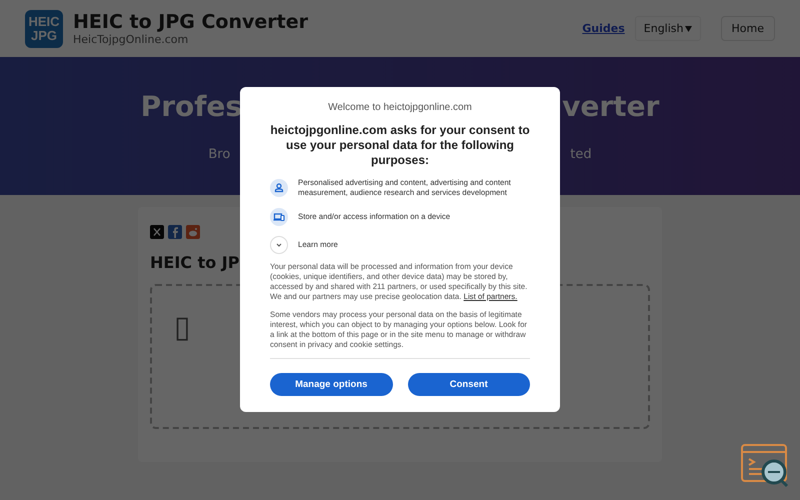 Image resolution: width=800 pixels, height=500 pixels. Describe the element at coordinates (175, 232) in the screenshot. I see `facebook-share-icon` at that location.